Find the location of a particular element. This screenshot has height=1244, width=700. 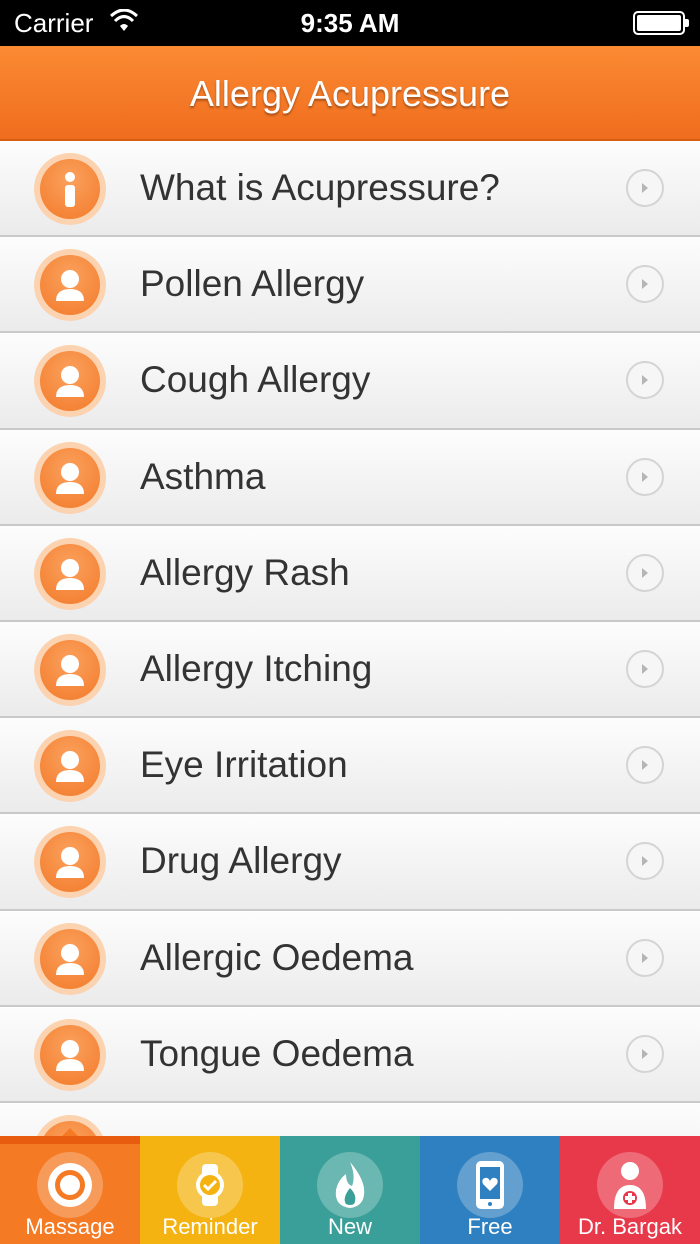

list-item: Allergic Oedema is located at coordinates (350, 958).